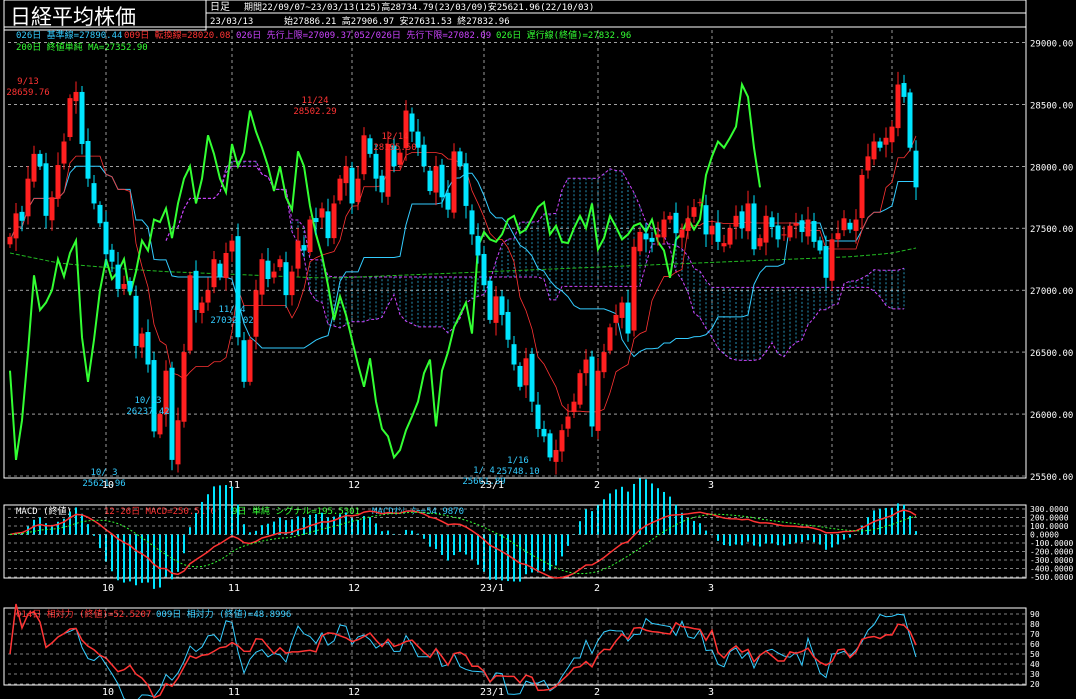 This screenshot has width=1076, height=699. I want to click on price-tick-label: 27500.00, so click(1051, 230).